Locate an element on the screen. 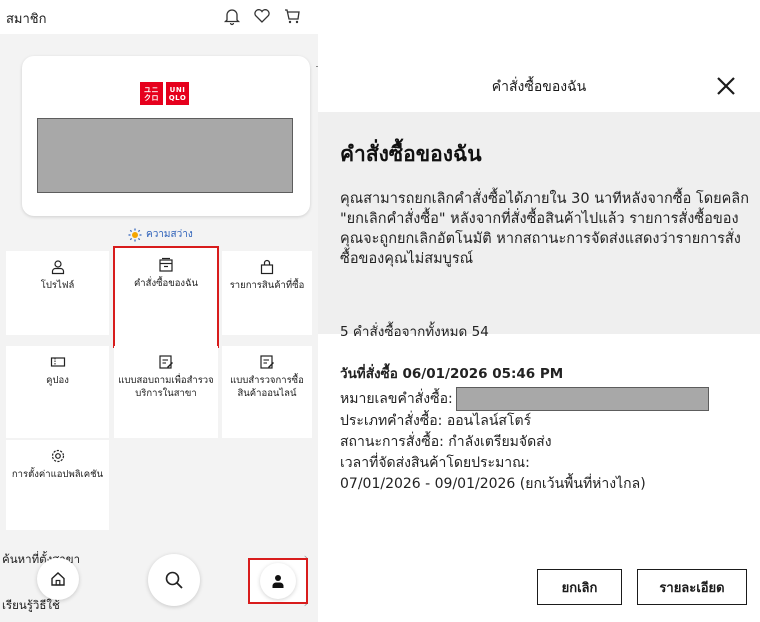 The width and height of the screenshot is (760, 622). tile-label: แบบสำรวจการซื้อสินค้าออนไลน์ is located at coordinates (267, 387).